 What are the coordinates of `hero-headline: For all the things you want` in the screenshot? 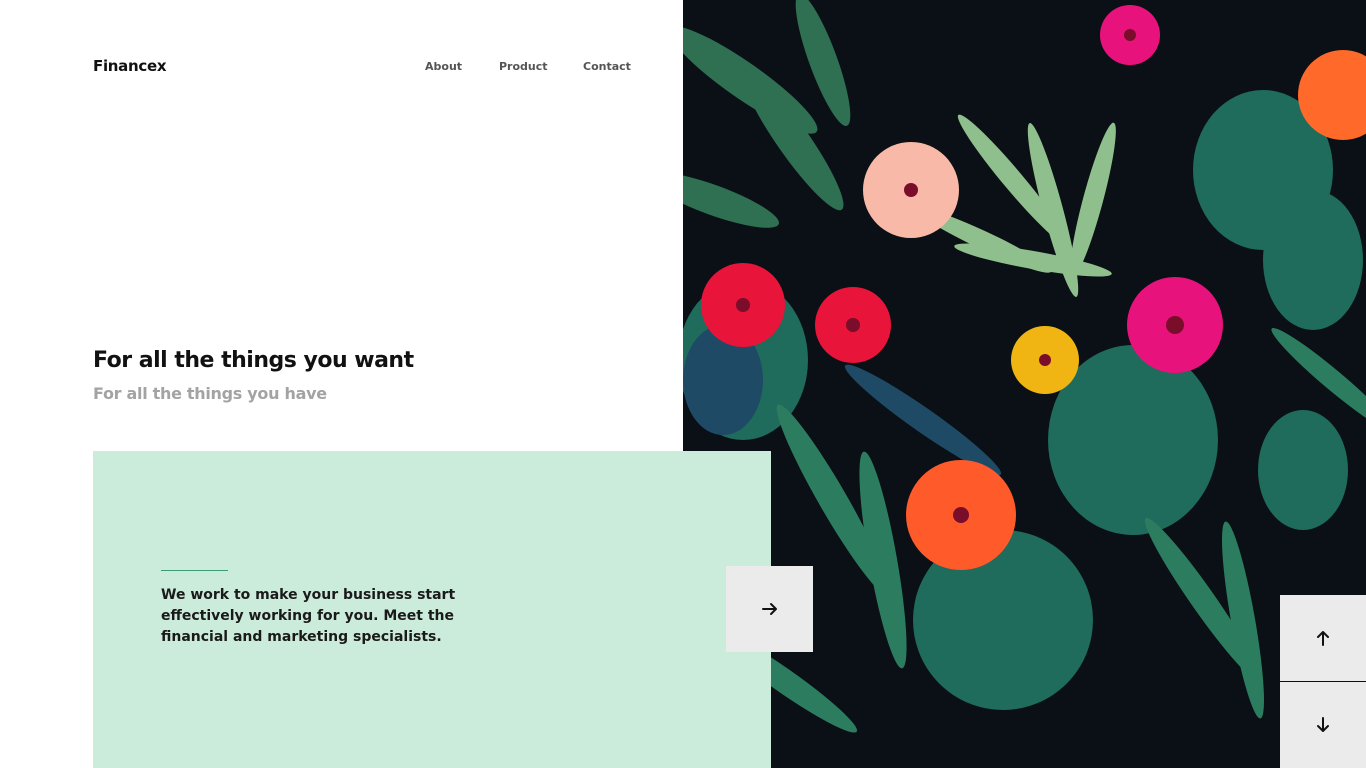 It's located at (253, 360).